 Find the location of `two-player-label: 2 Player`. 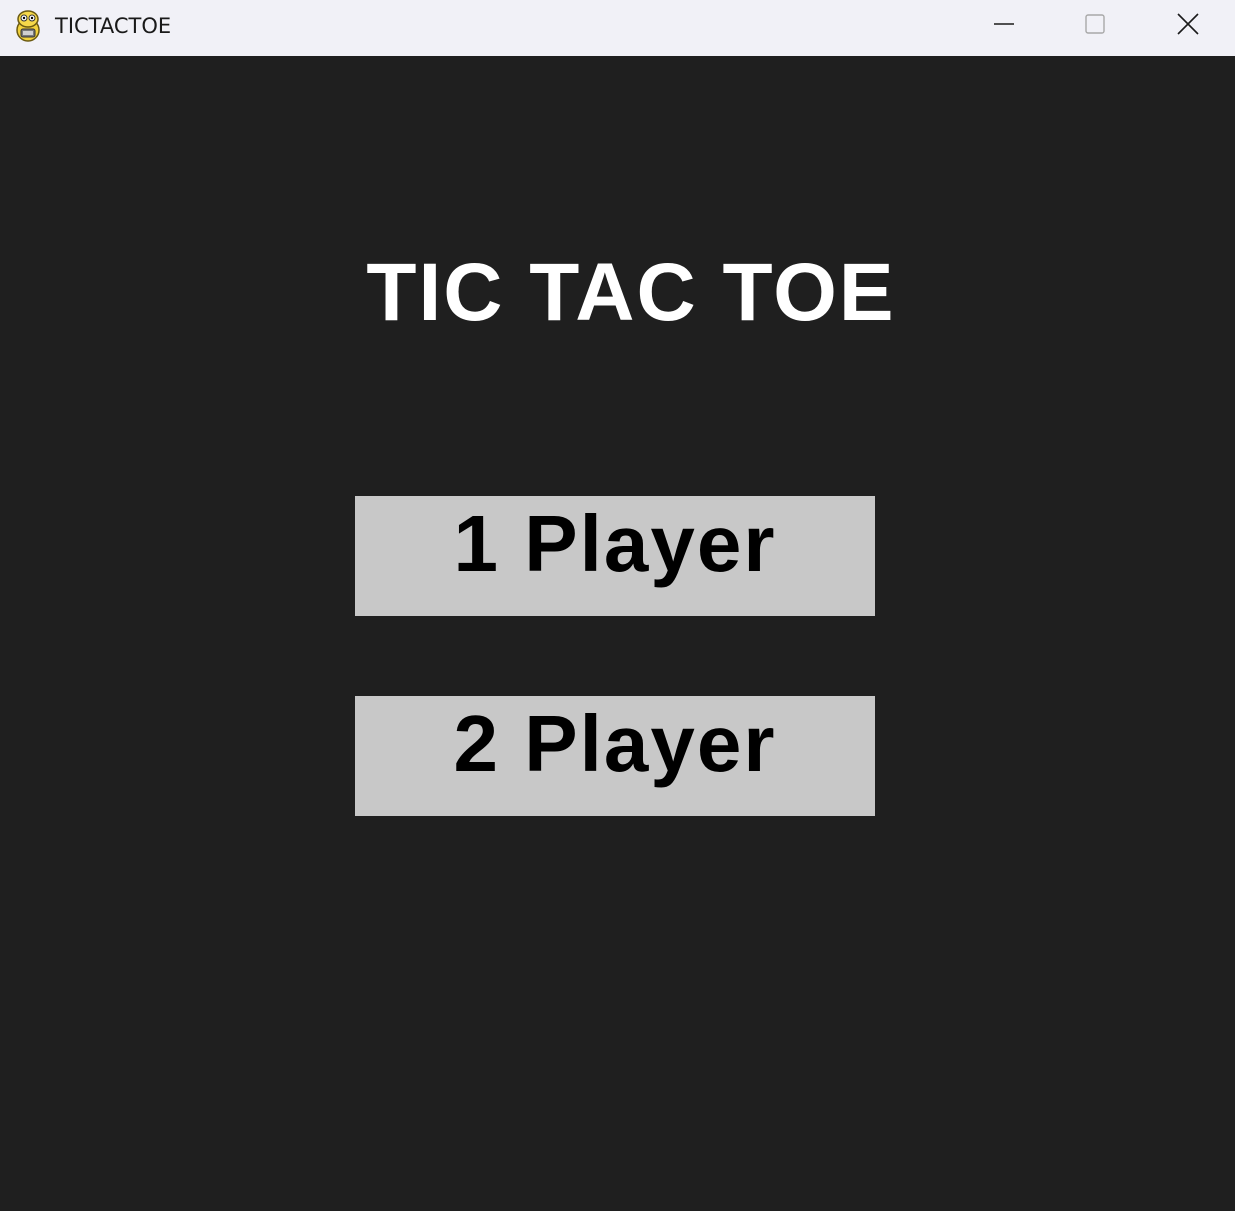

two-player-label: 2 Player is located at coordinates (615, 743).